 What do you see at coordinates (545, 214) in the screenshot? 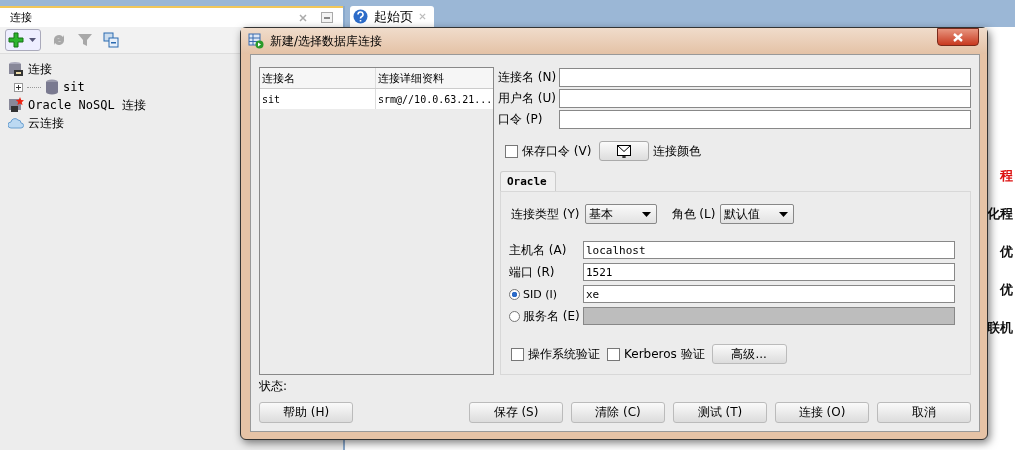
I see `field-label: 连接类型 (Y)` at bounding box center [545, 214].